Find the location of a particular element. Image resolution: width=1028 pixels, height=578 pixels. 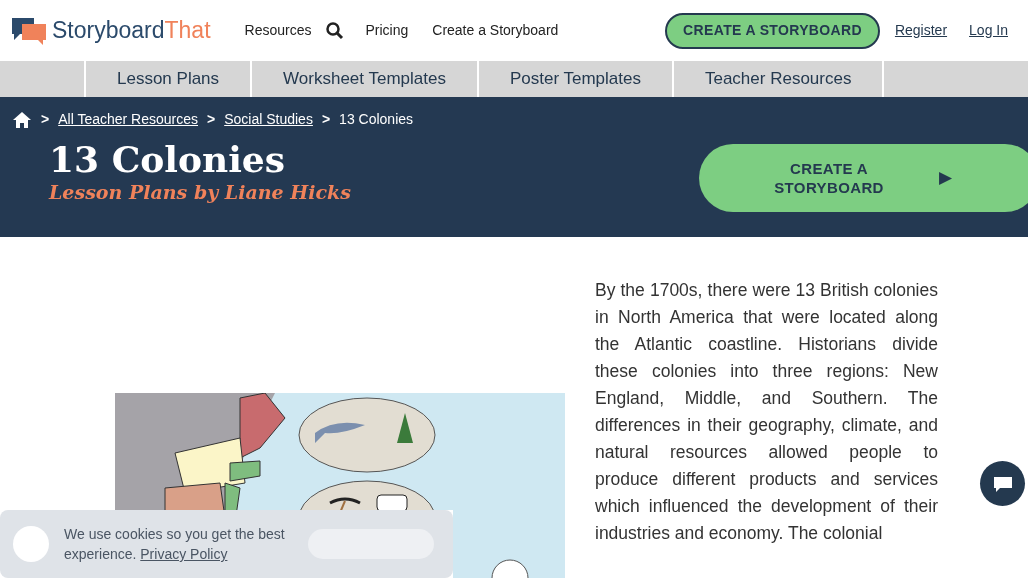

speech-bubbles-icon is located at coordinates (29, 30).